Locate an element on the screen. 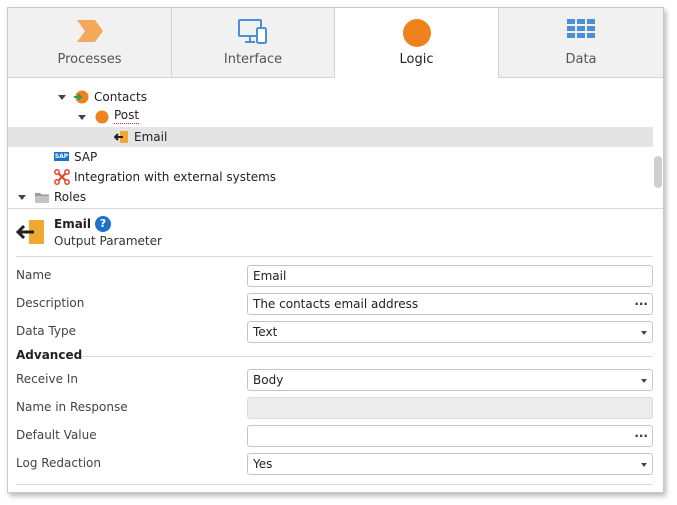 This screenshot has height=505, width=677. data-table-icon is located at coordinates (581, 31).